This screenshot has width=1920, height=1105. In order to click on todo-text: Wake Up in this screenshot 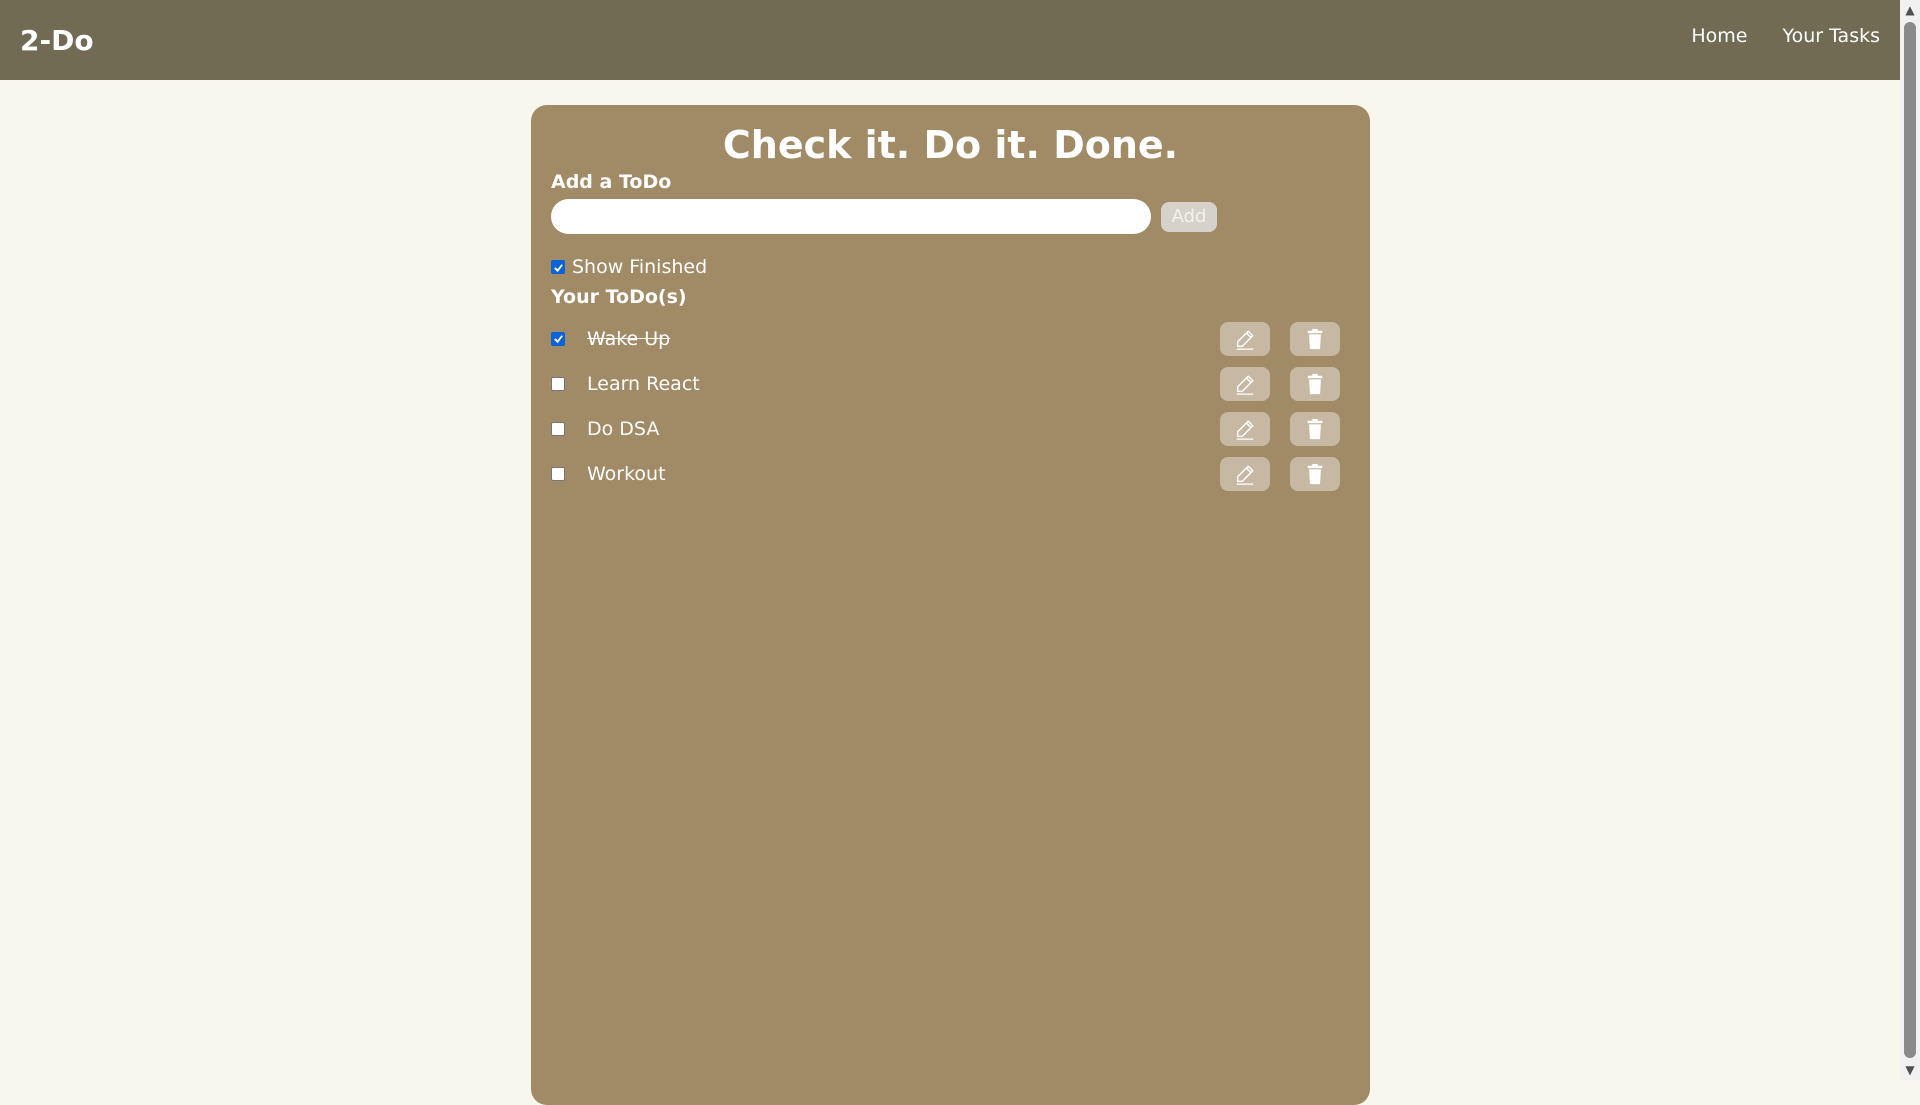, I will do `click(629, 338)`.